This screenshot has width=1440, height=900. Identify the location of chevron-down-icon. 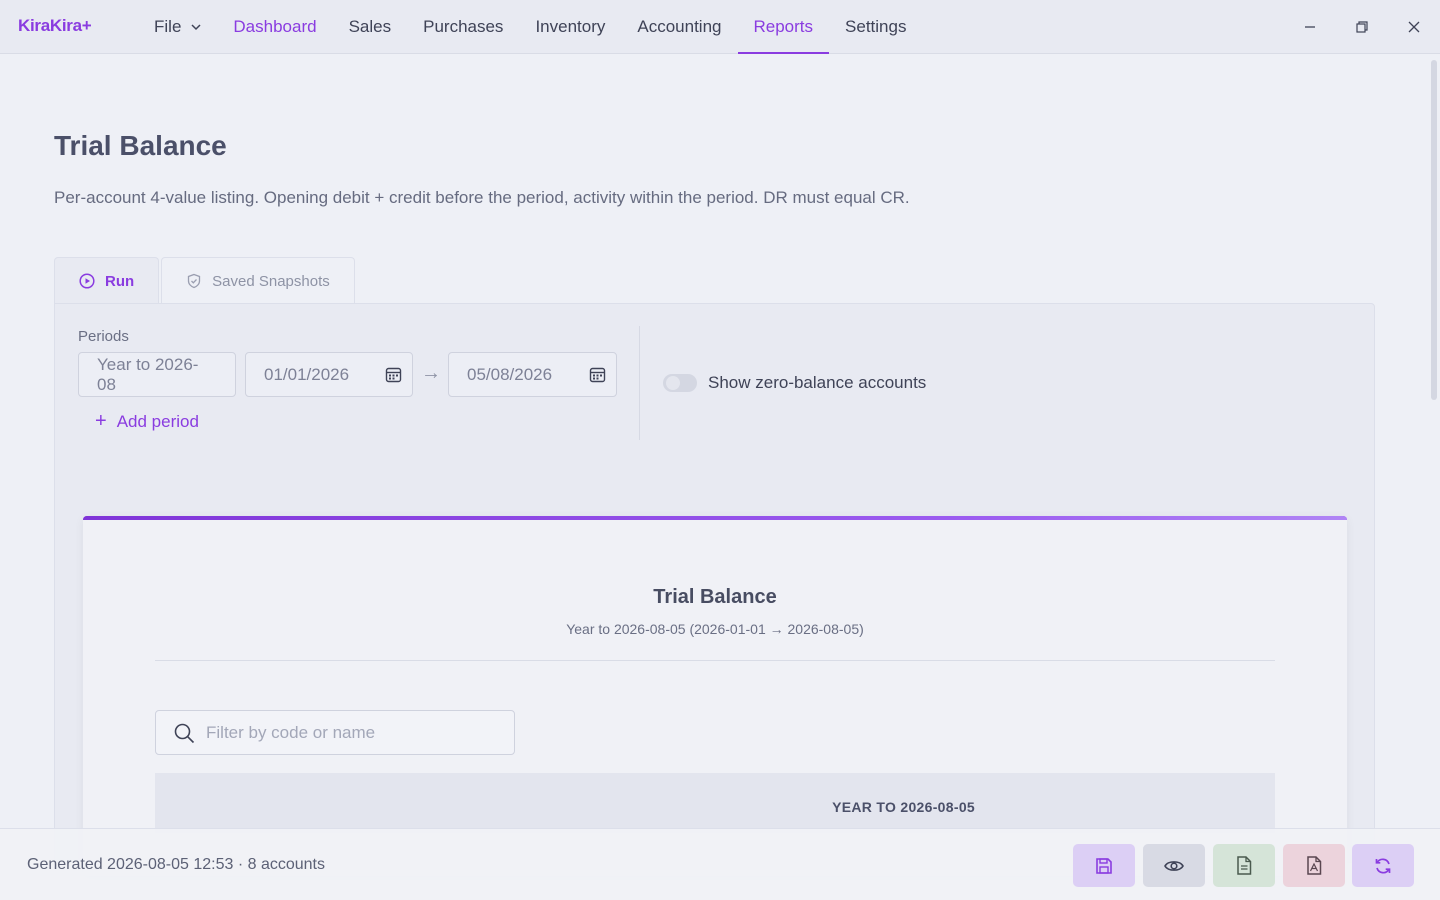
(196, 27).